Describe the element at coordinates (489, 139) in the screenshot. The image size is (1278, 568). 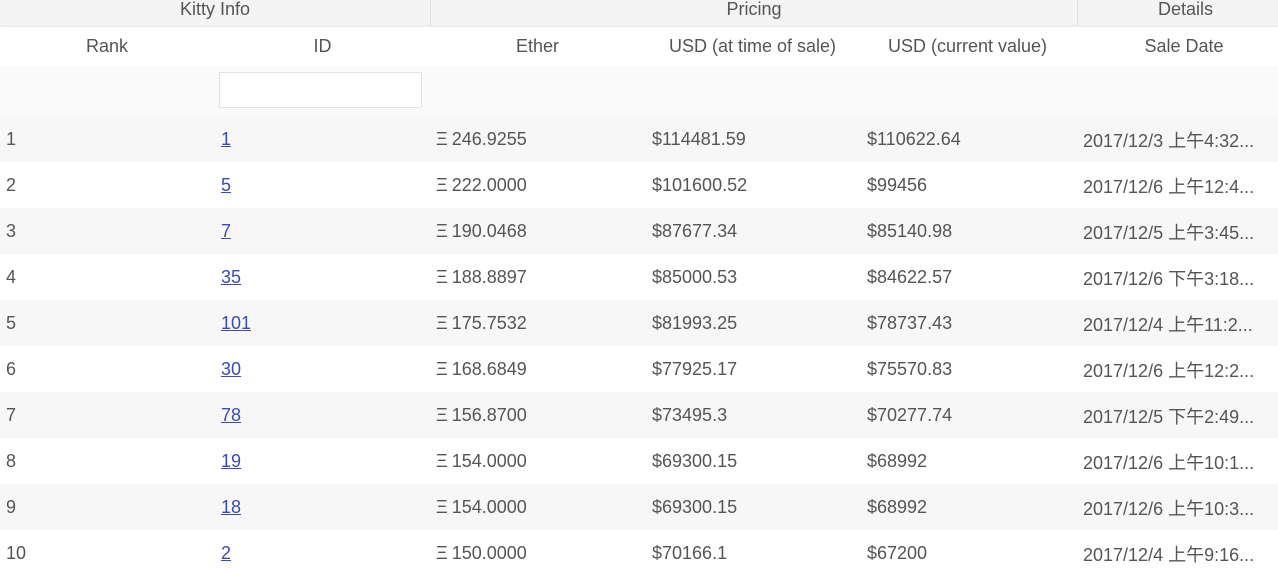
I see `ether-value: 246.9255` at that location.